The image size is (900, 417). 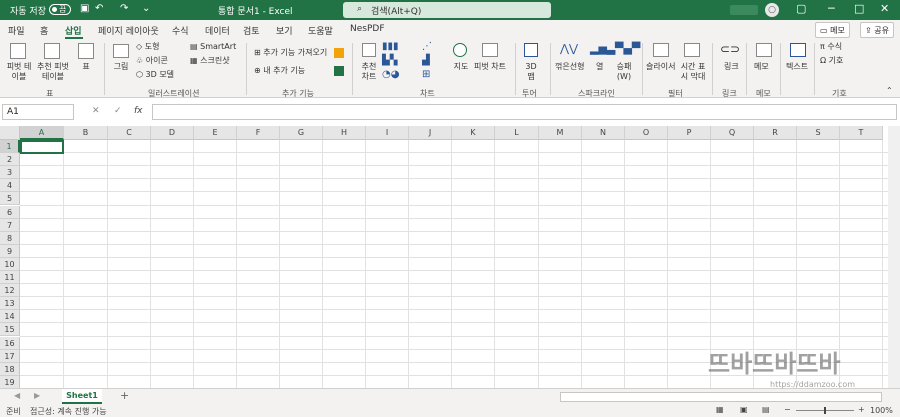 I want to click on get-addins-button: ⊞ 추가 기능 가져오기, so click(x=290, y=53).